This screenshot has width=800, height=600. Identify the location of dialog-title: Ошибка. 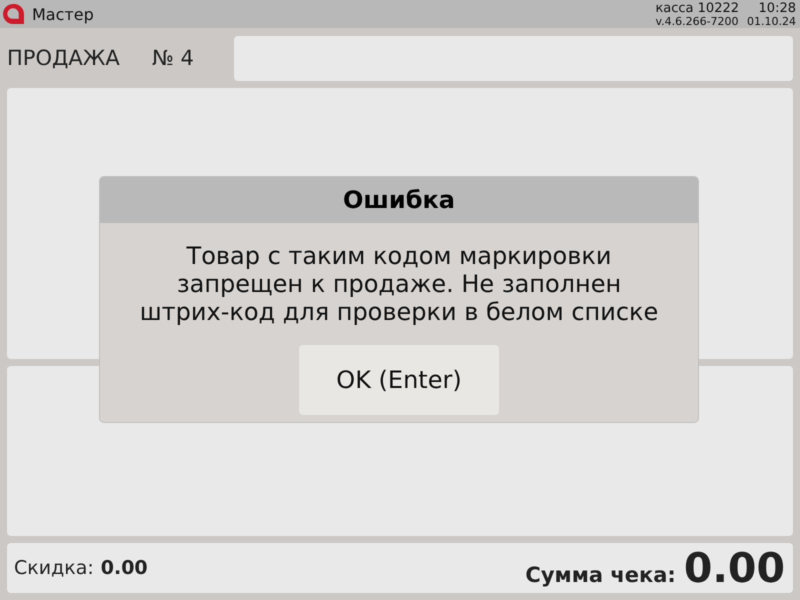
(399, 200).